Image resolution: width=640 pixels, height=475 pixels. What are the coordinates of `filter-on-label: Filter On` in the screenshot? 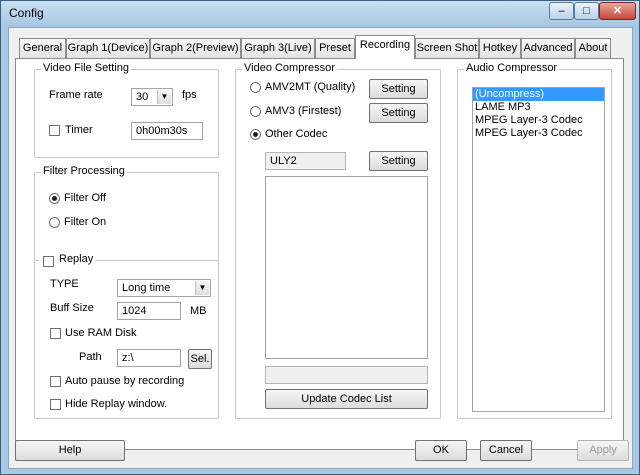 It's located at (85, 222).